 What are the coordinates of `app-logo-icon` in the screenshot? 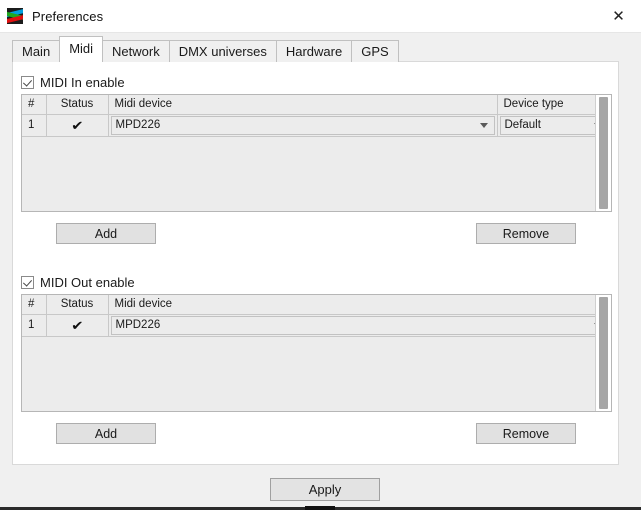 It's located at (15, 16).